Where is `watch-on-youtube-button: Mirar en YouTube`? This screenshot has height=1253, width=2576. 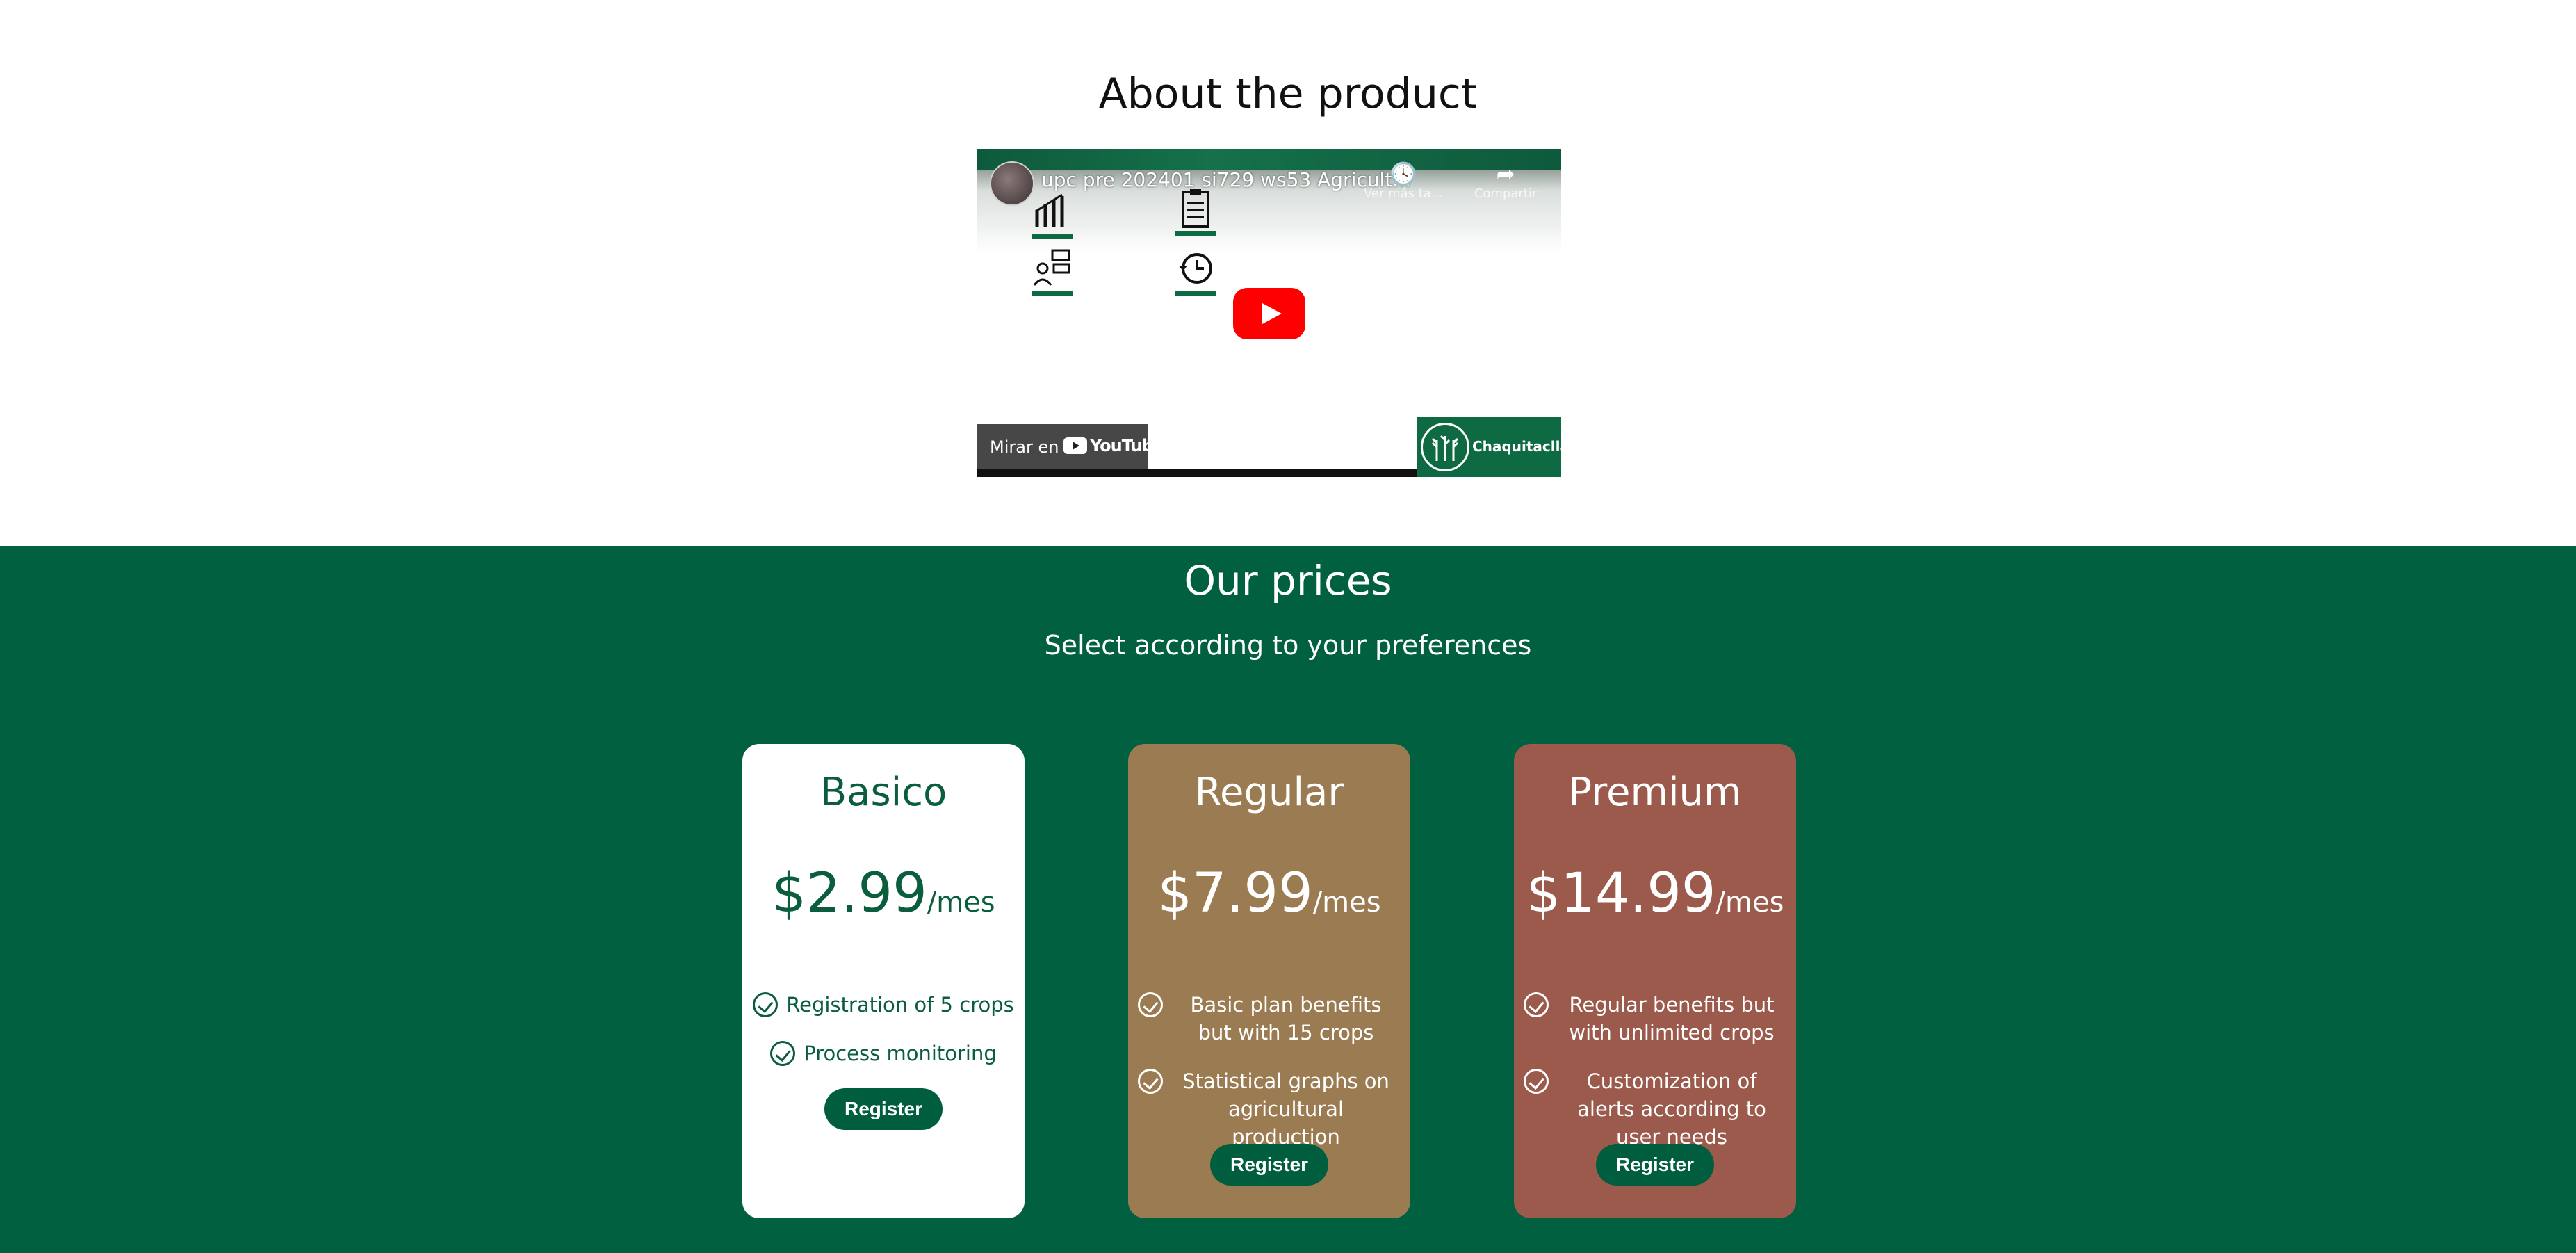 watch-on-youtube-button: Mirar en YouTube is located at coordinates (1070, 446).